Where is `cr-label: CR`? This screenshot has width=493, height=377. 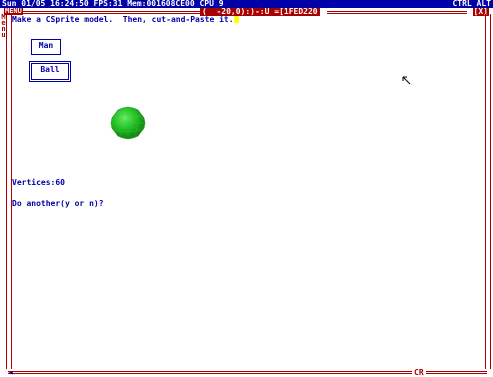 cr-label: CR is located at coordinates (419, 372).